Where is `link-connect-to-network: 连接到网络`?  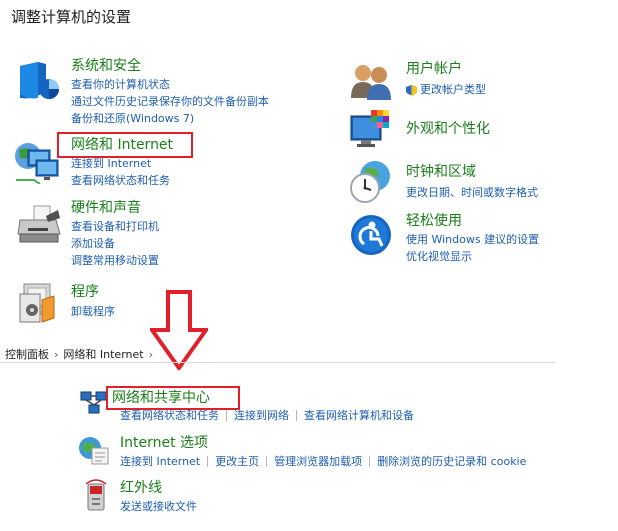 link-connect-to-network: 连接到网络 is located at coordinates (261, 415).